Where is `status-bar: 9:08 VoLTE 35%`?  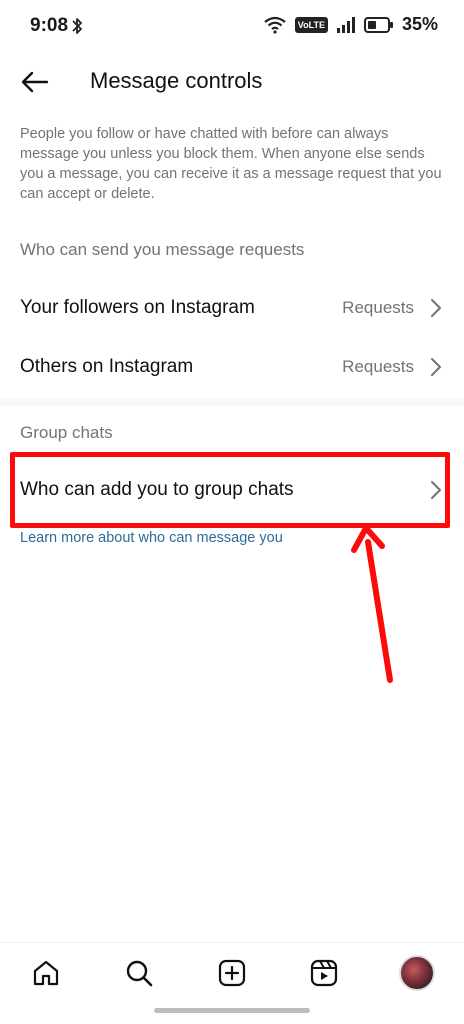
status-bar: 9:08 VoLTE 35% is located at coordinates (232, 26).